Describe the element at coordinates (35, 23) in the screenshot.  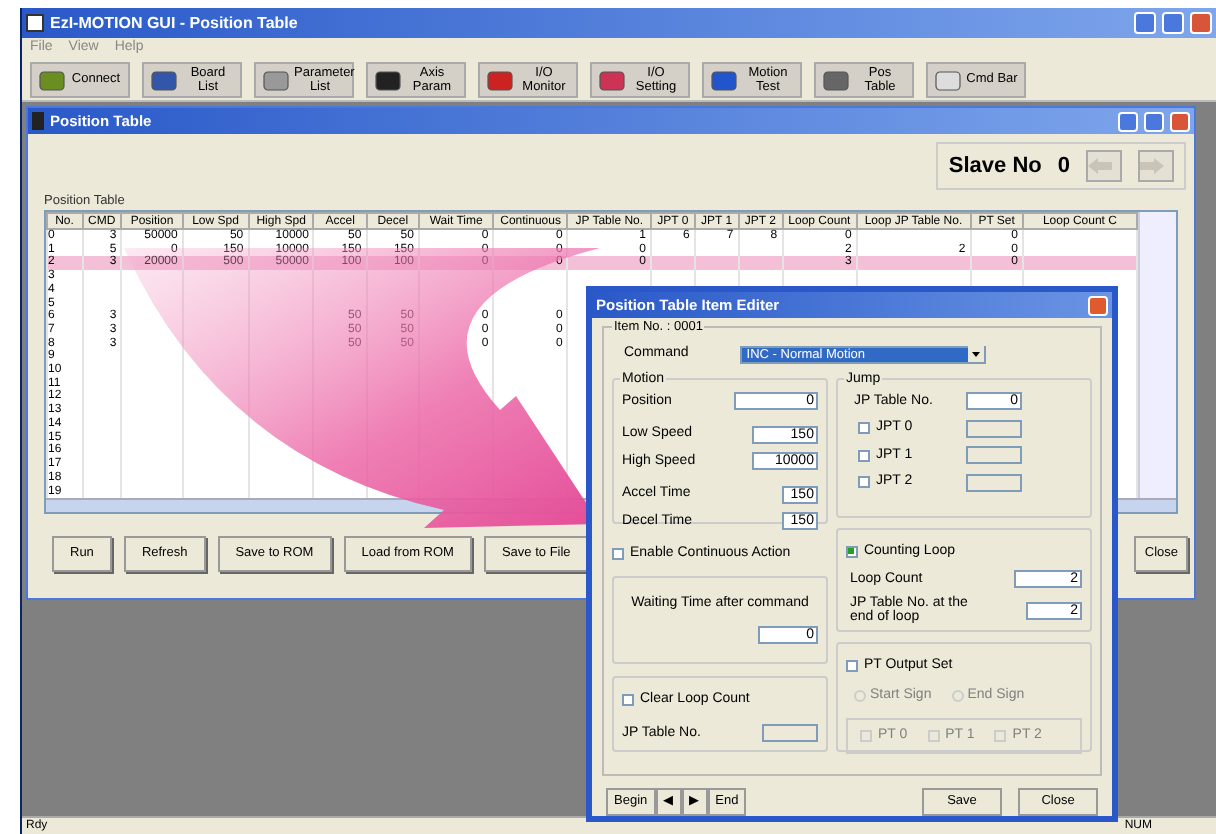
I see `app-icon` at that location.